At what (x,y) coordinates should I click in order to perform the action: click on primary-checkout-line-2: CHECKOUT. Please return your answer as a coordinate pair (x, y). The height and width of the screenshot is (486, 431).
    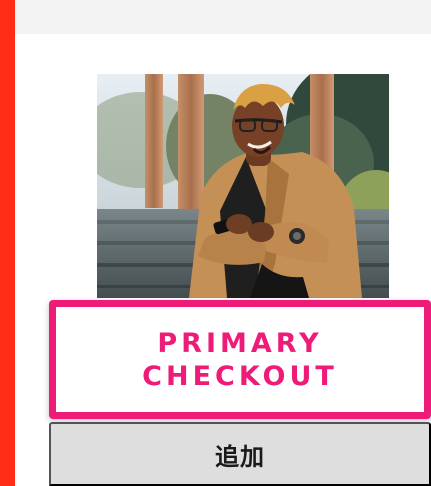
    Looking at the image, I should click on (240, 376).